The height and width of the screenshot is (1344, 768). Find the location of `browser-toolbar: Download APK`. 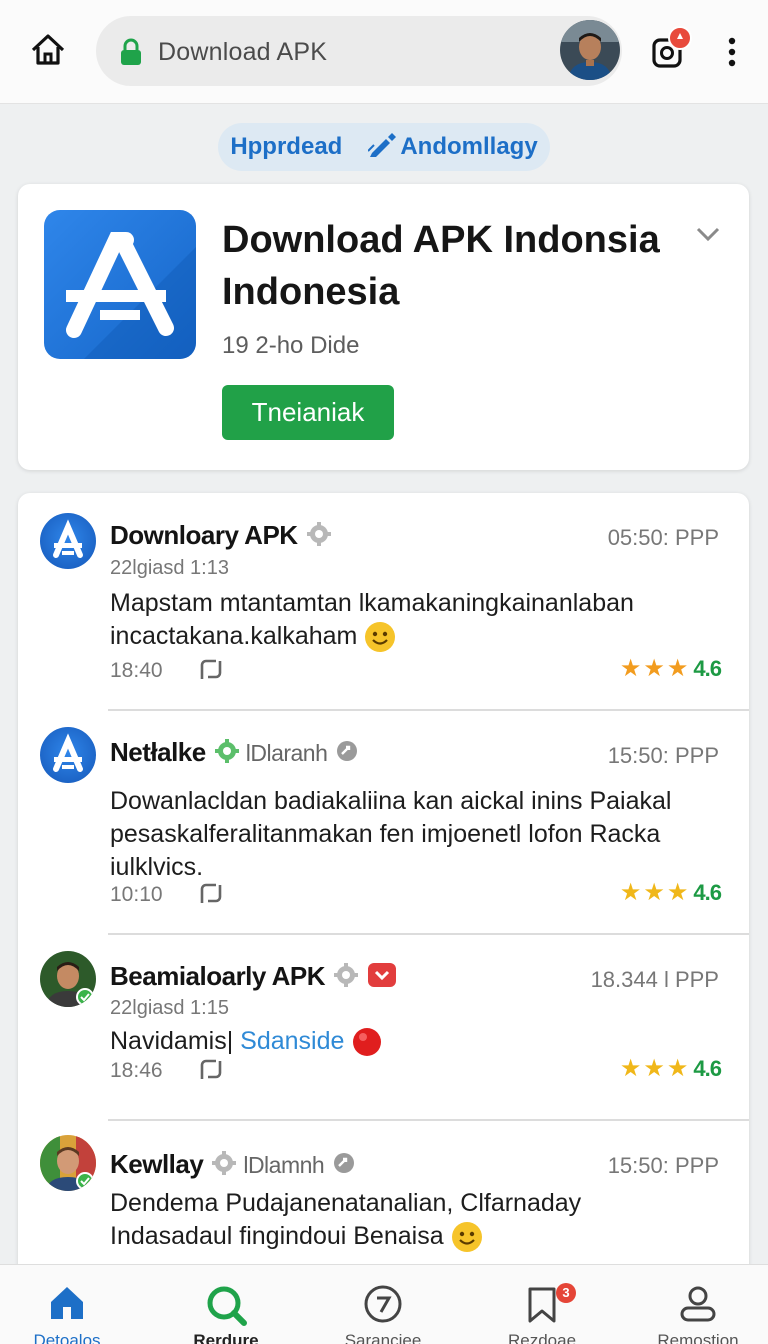

browser-toolbar: Download APK is located at coordinates (384, 52).